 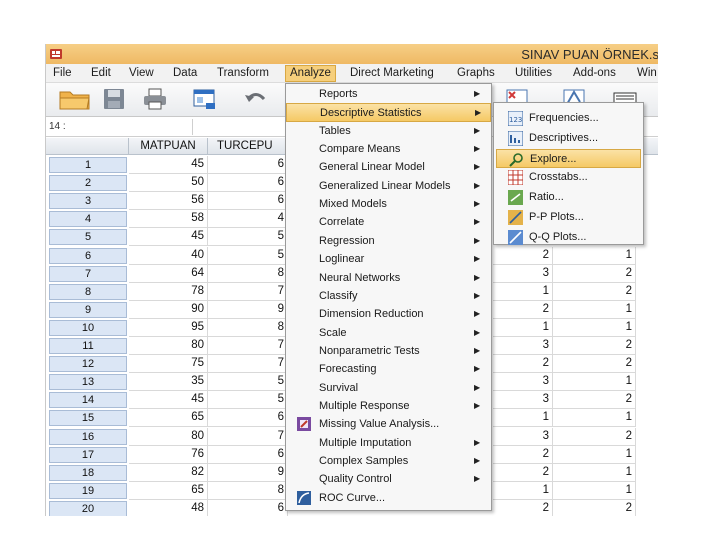 What do you see at coordinates (88, 219) in the screenshot?
I see `row-number: 4` at bounding box center [88, 219].